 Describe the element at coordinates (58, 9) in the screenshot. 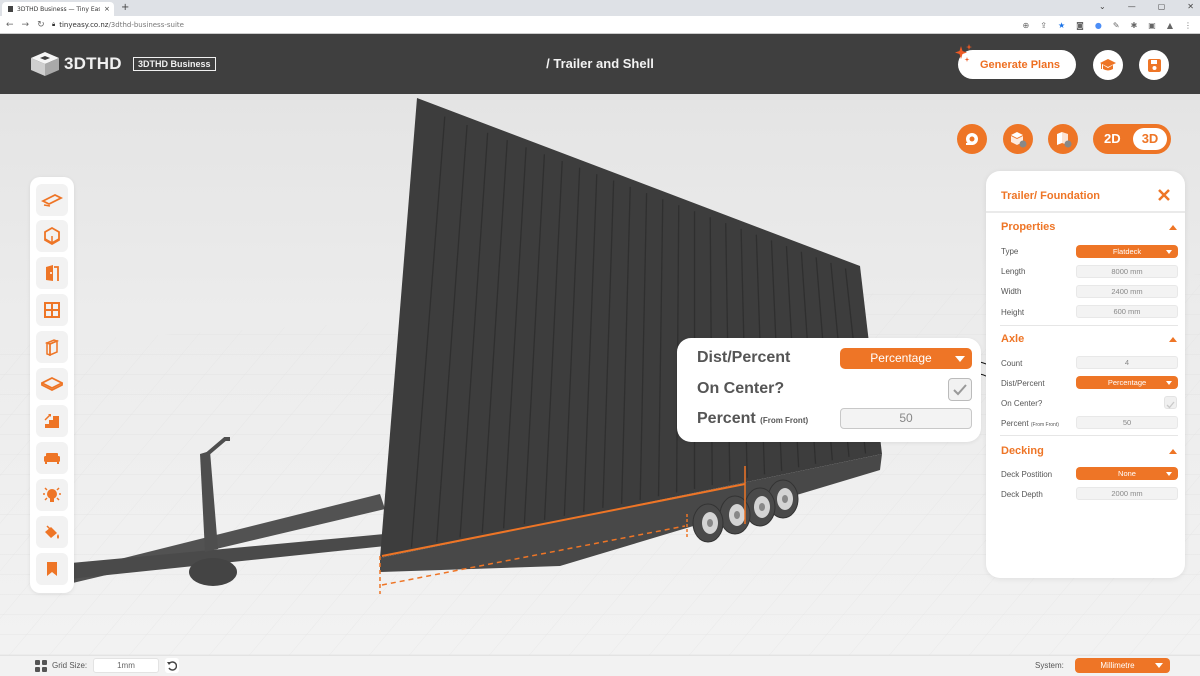

I see `browser-tab: 3DTHD Business — Tiny Easy - T ×` at that location.